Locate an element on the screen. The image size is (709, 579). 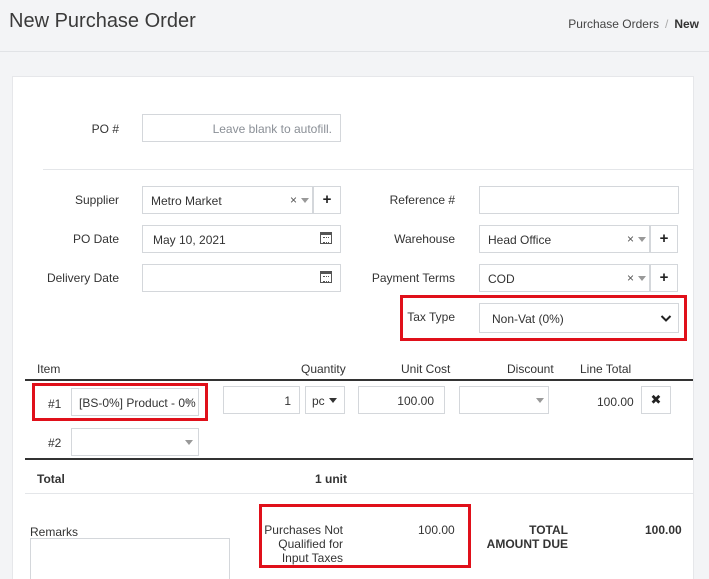
add-warehouse-button: + is located at coordinates (664, 239).